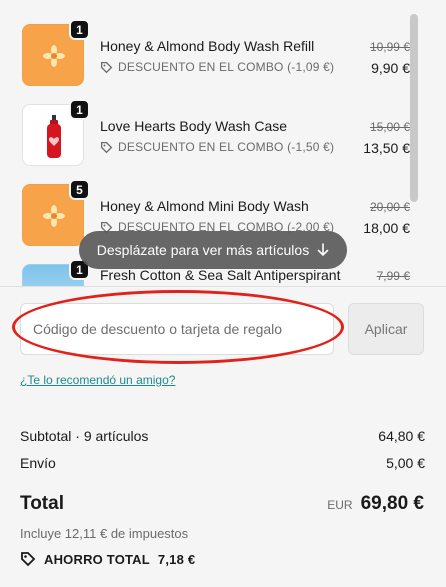 This screenshot has height=587, width=446. I want to click on total-label: Total, so click(42, 503).